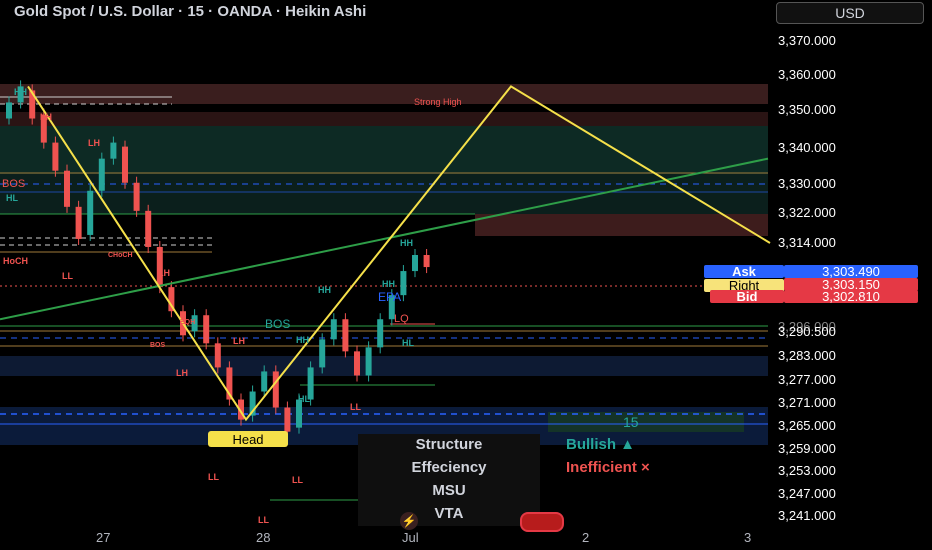 This screenshot has height=550, width=932. I want to click on price-tick-label: 3,350.000, so click(807, 109).